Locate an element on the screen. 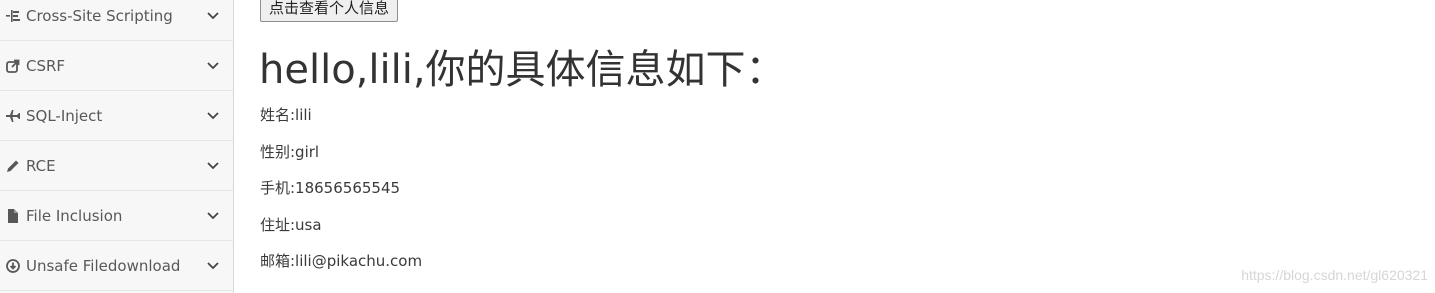  sidebar-item-csrf: CSRF is located at coordinates (117, 66).